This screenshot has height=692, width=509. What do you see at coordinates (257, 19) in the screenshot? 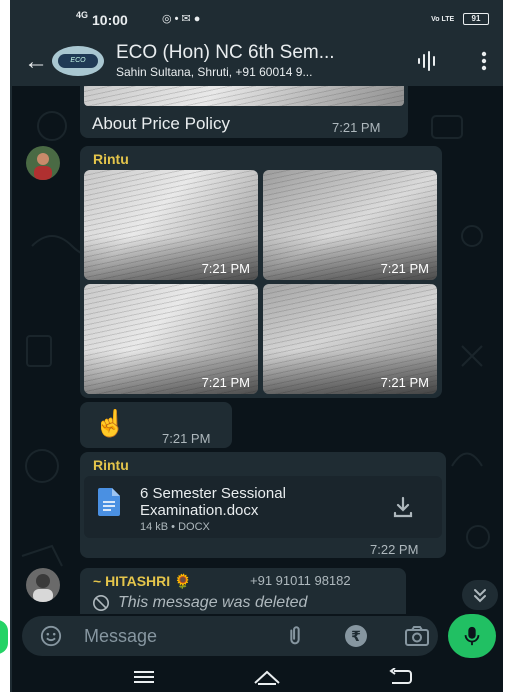
I see `status-bar: 4G 10:00 ◎•✉● Vo LTE 91` at bounding box center [257, 19].